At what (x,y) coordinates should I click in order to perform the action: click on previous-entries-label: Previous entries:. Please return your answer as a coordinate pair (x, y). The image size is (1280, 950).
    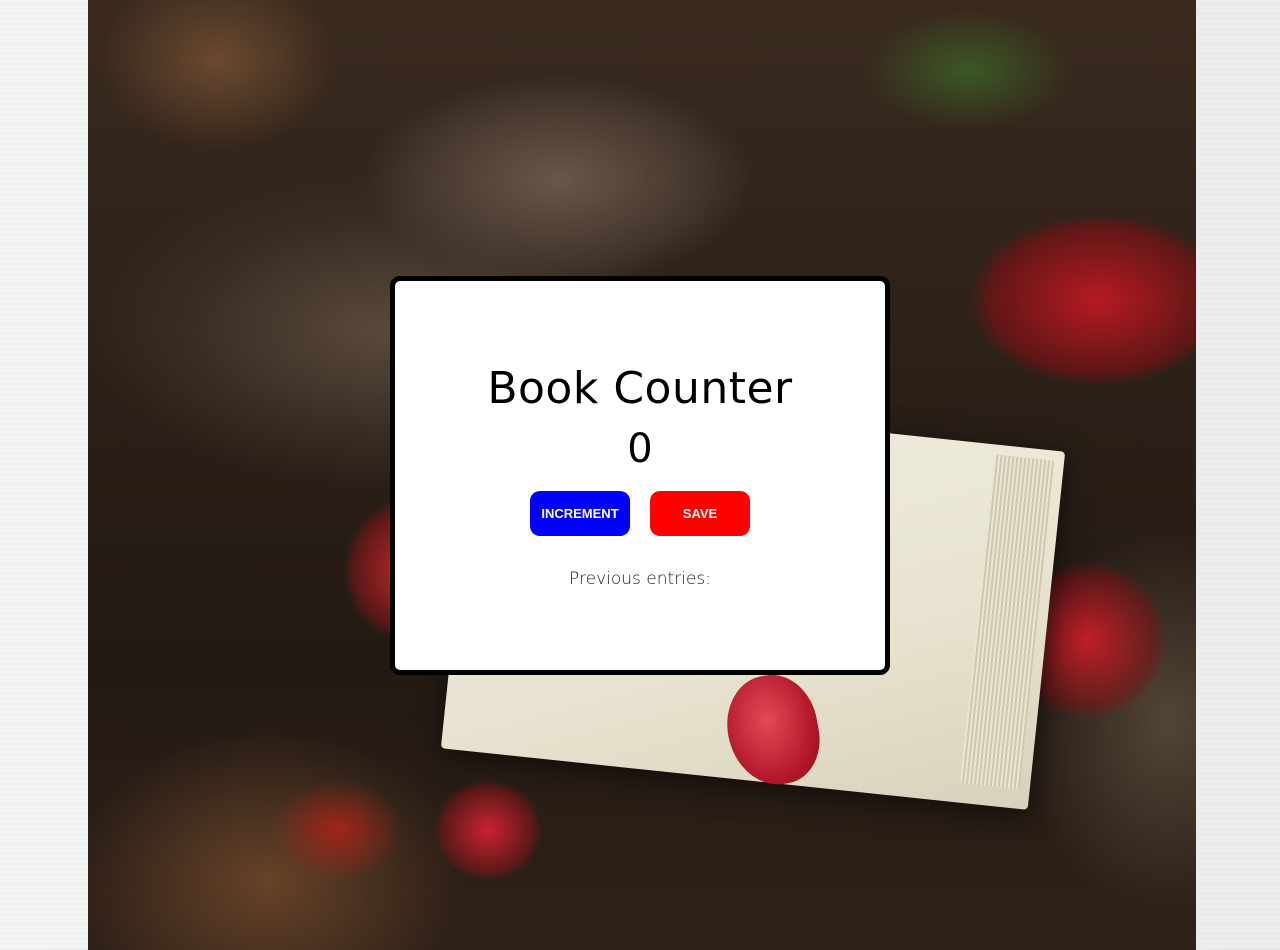
    Looking at the image, I should click on (640, 579).